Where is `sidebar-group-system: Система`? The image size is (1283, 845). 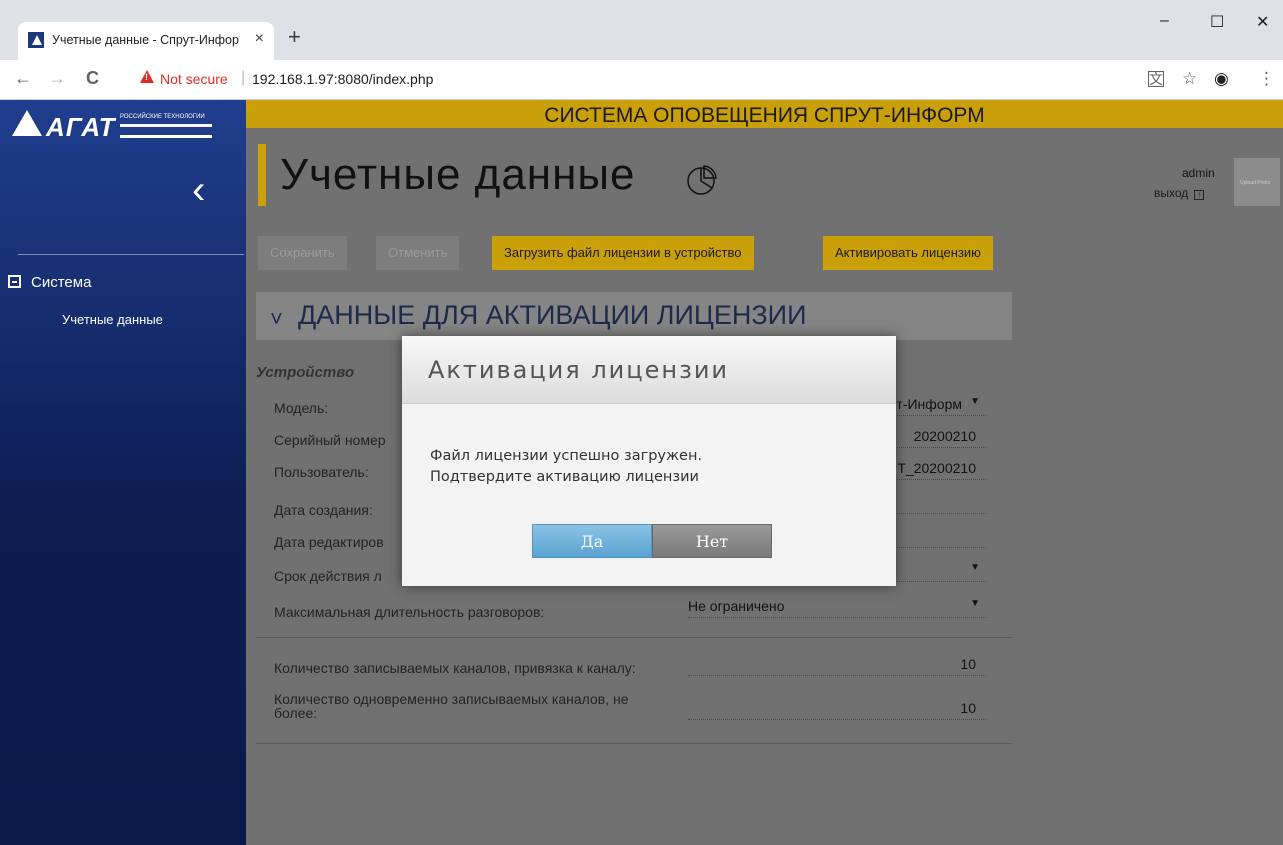 sidebar-group-system: Система is located at coordinates (49, 282).